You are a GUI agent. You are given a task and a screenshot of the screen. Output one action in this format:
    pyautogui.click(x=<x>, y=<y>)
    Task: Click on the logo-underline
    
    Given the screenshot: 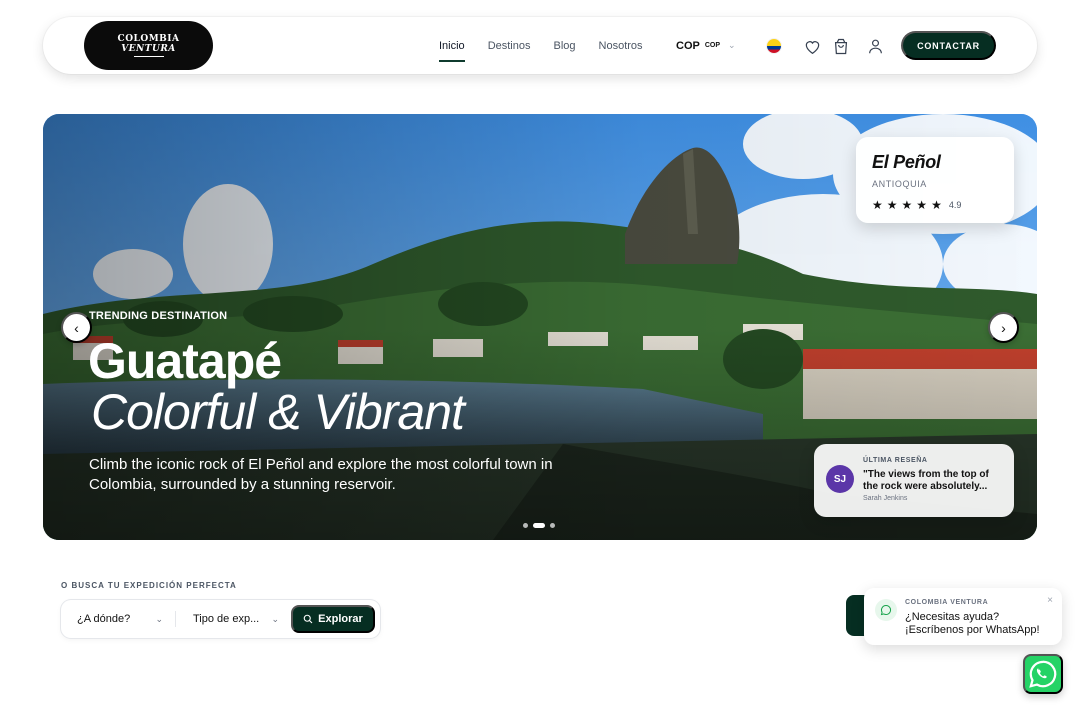 What is the action you would take?
    pyautogui.click(x=148, y=56)
    